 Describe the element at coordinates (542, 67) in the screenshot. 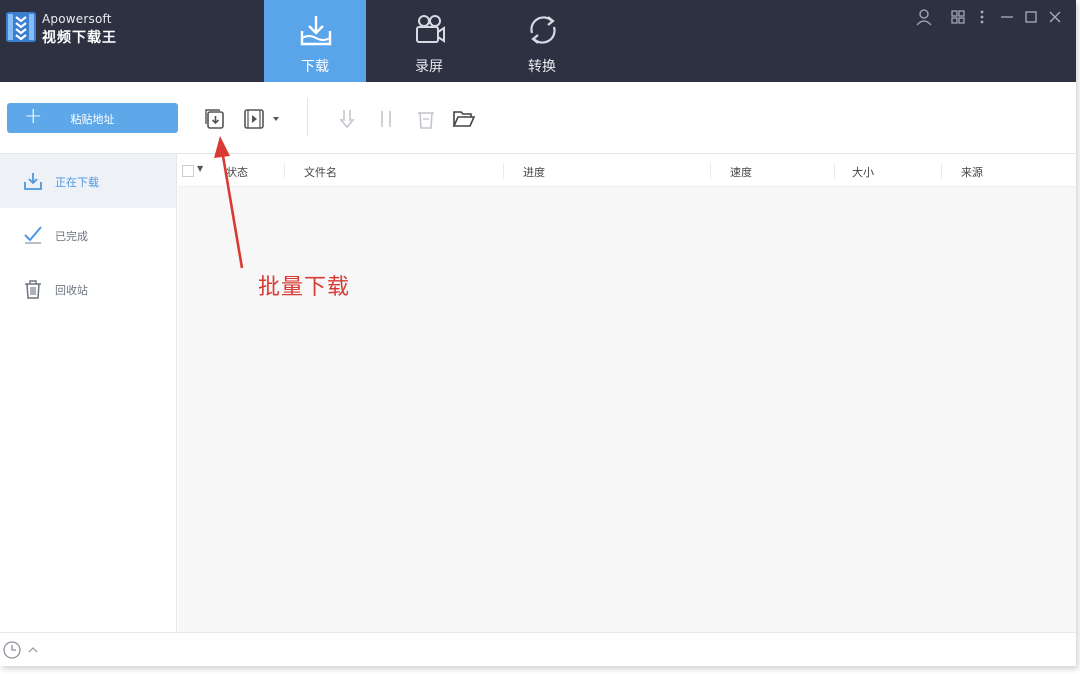

I see `tab-convert-label: 转换` at that location.